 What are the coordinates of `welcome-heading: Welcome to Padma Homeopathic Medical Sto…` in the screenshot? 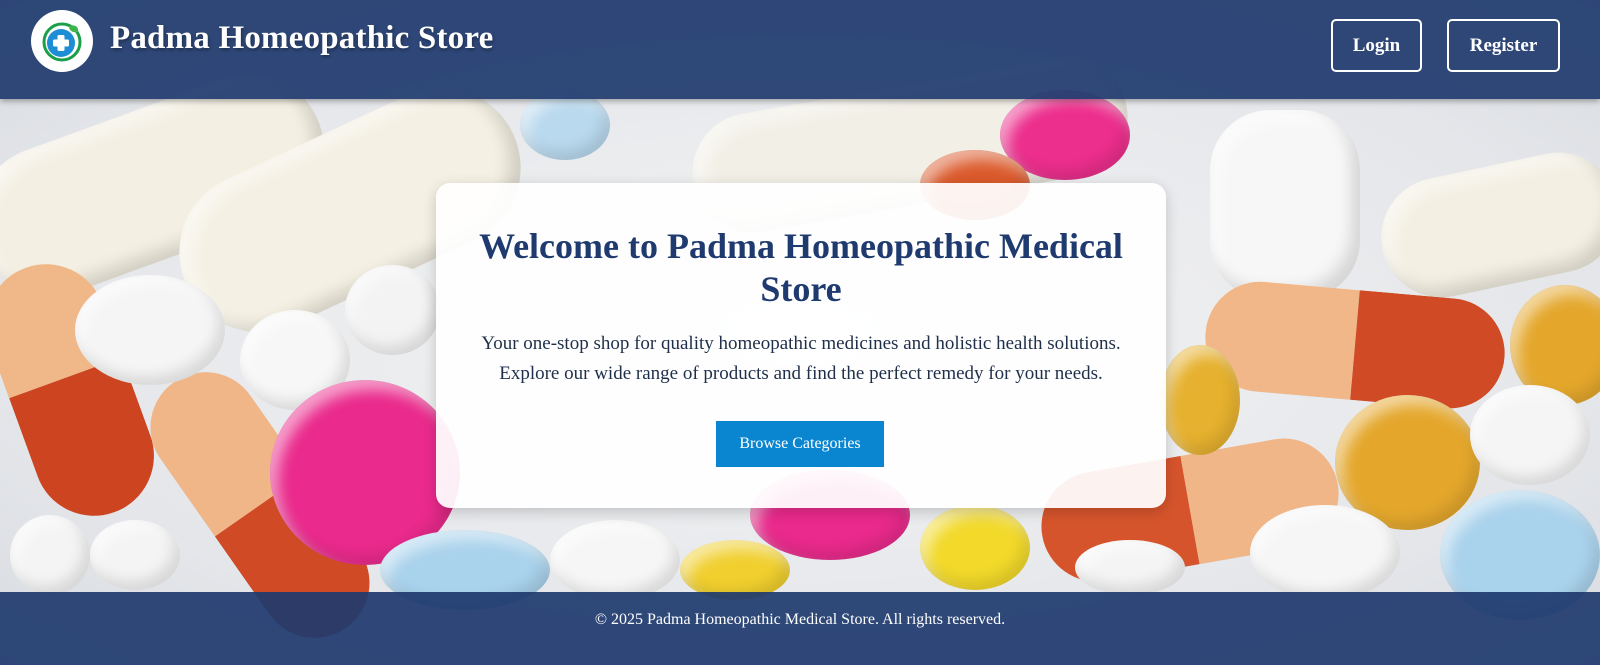 It's located at (801, 267).